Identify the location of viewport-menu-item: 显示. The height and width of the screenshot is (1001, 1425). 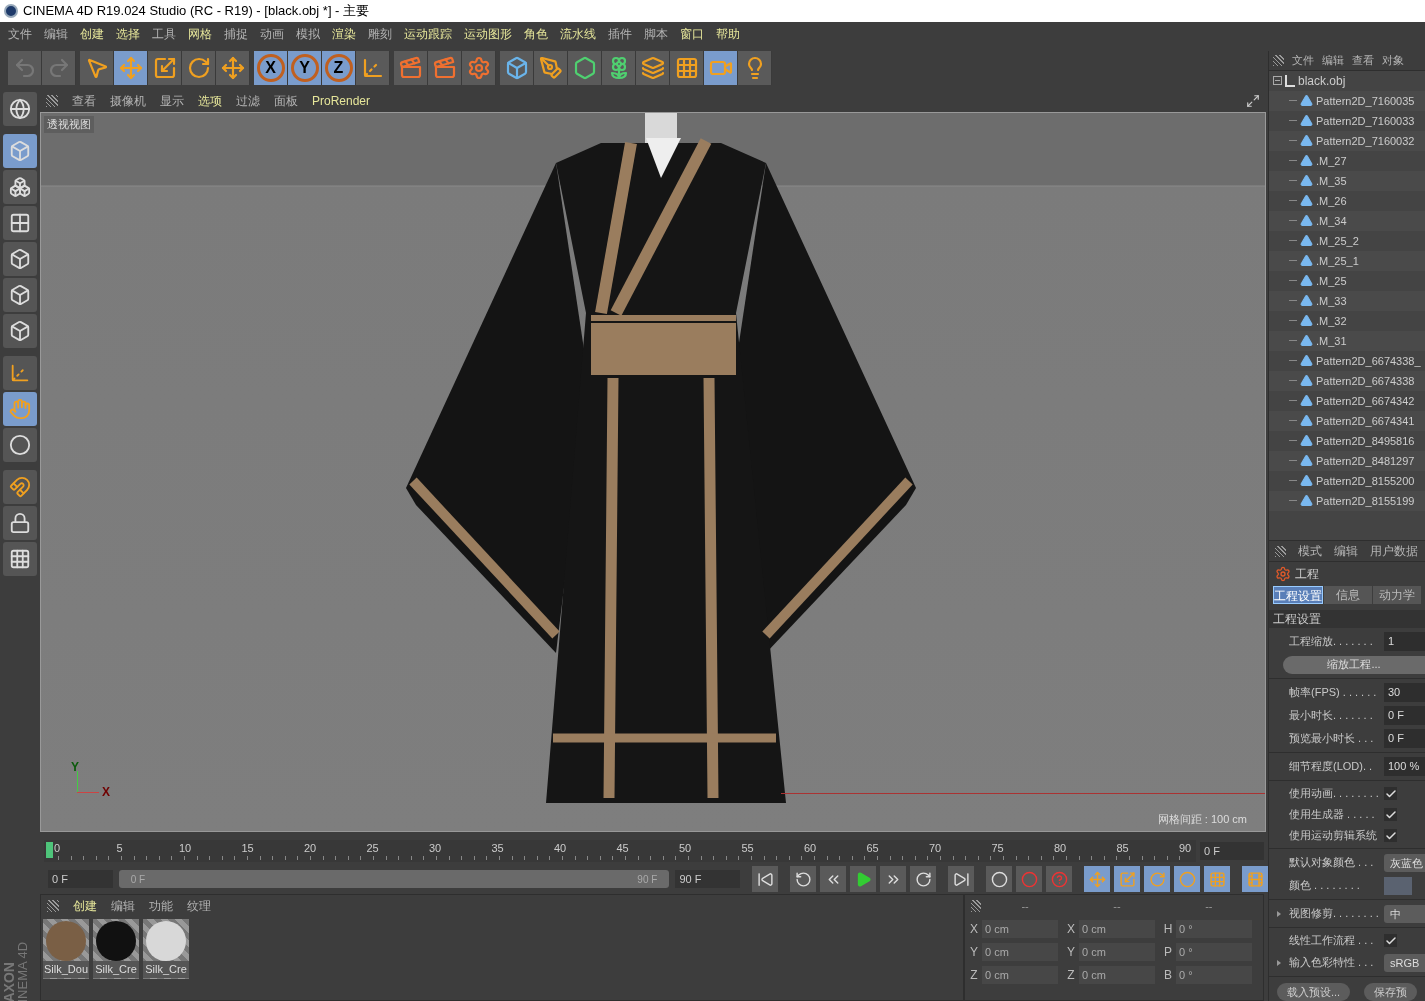
(172, 101).